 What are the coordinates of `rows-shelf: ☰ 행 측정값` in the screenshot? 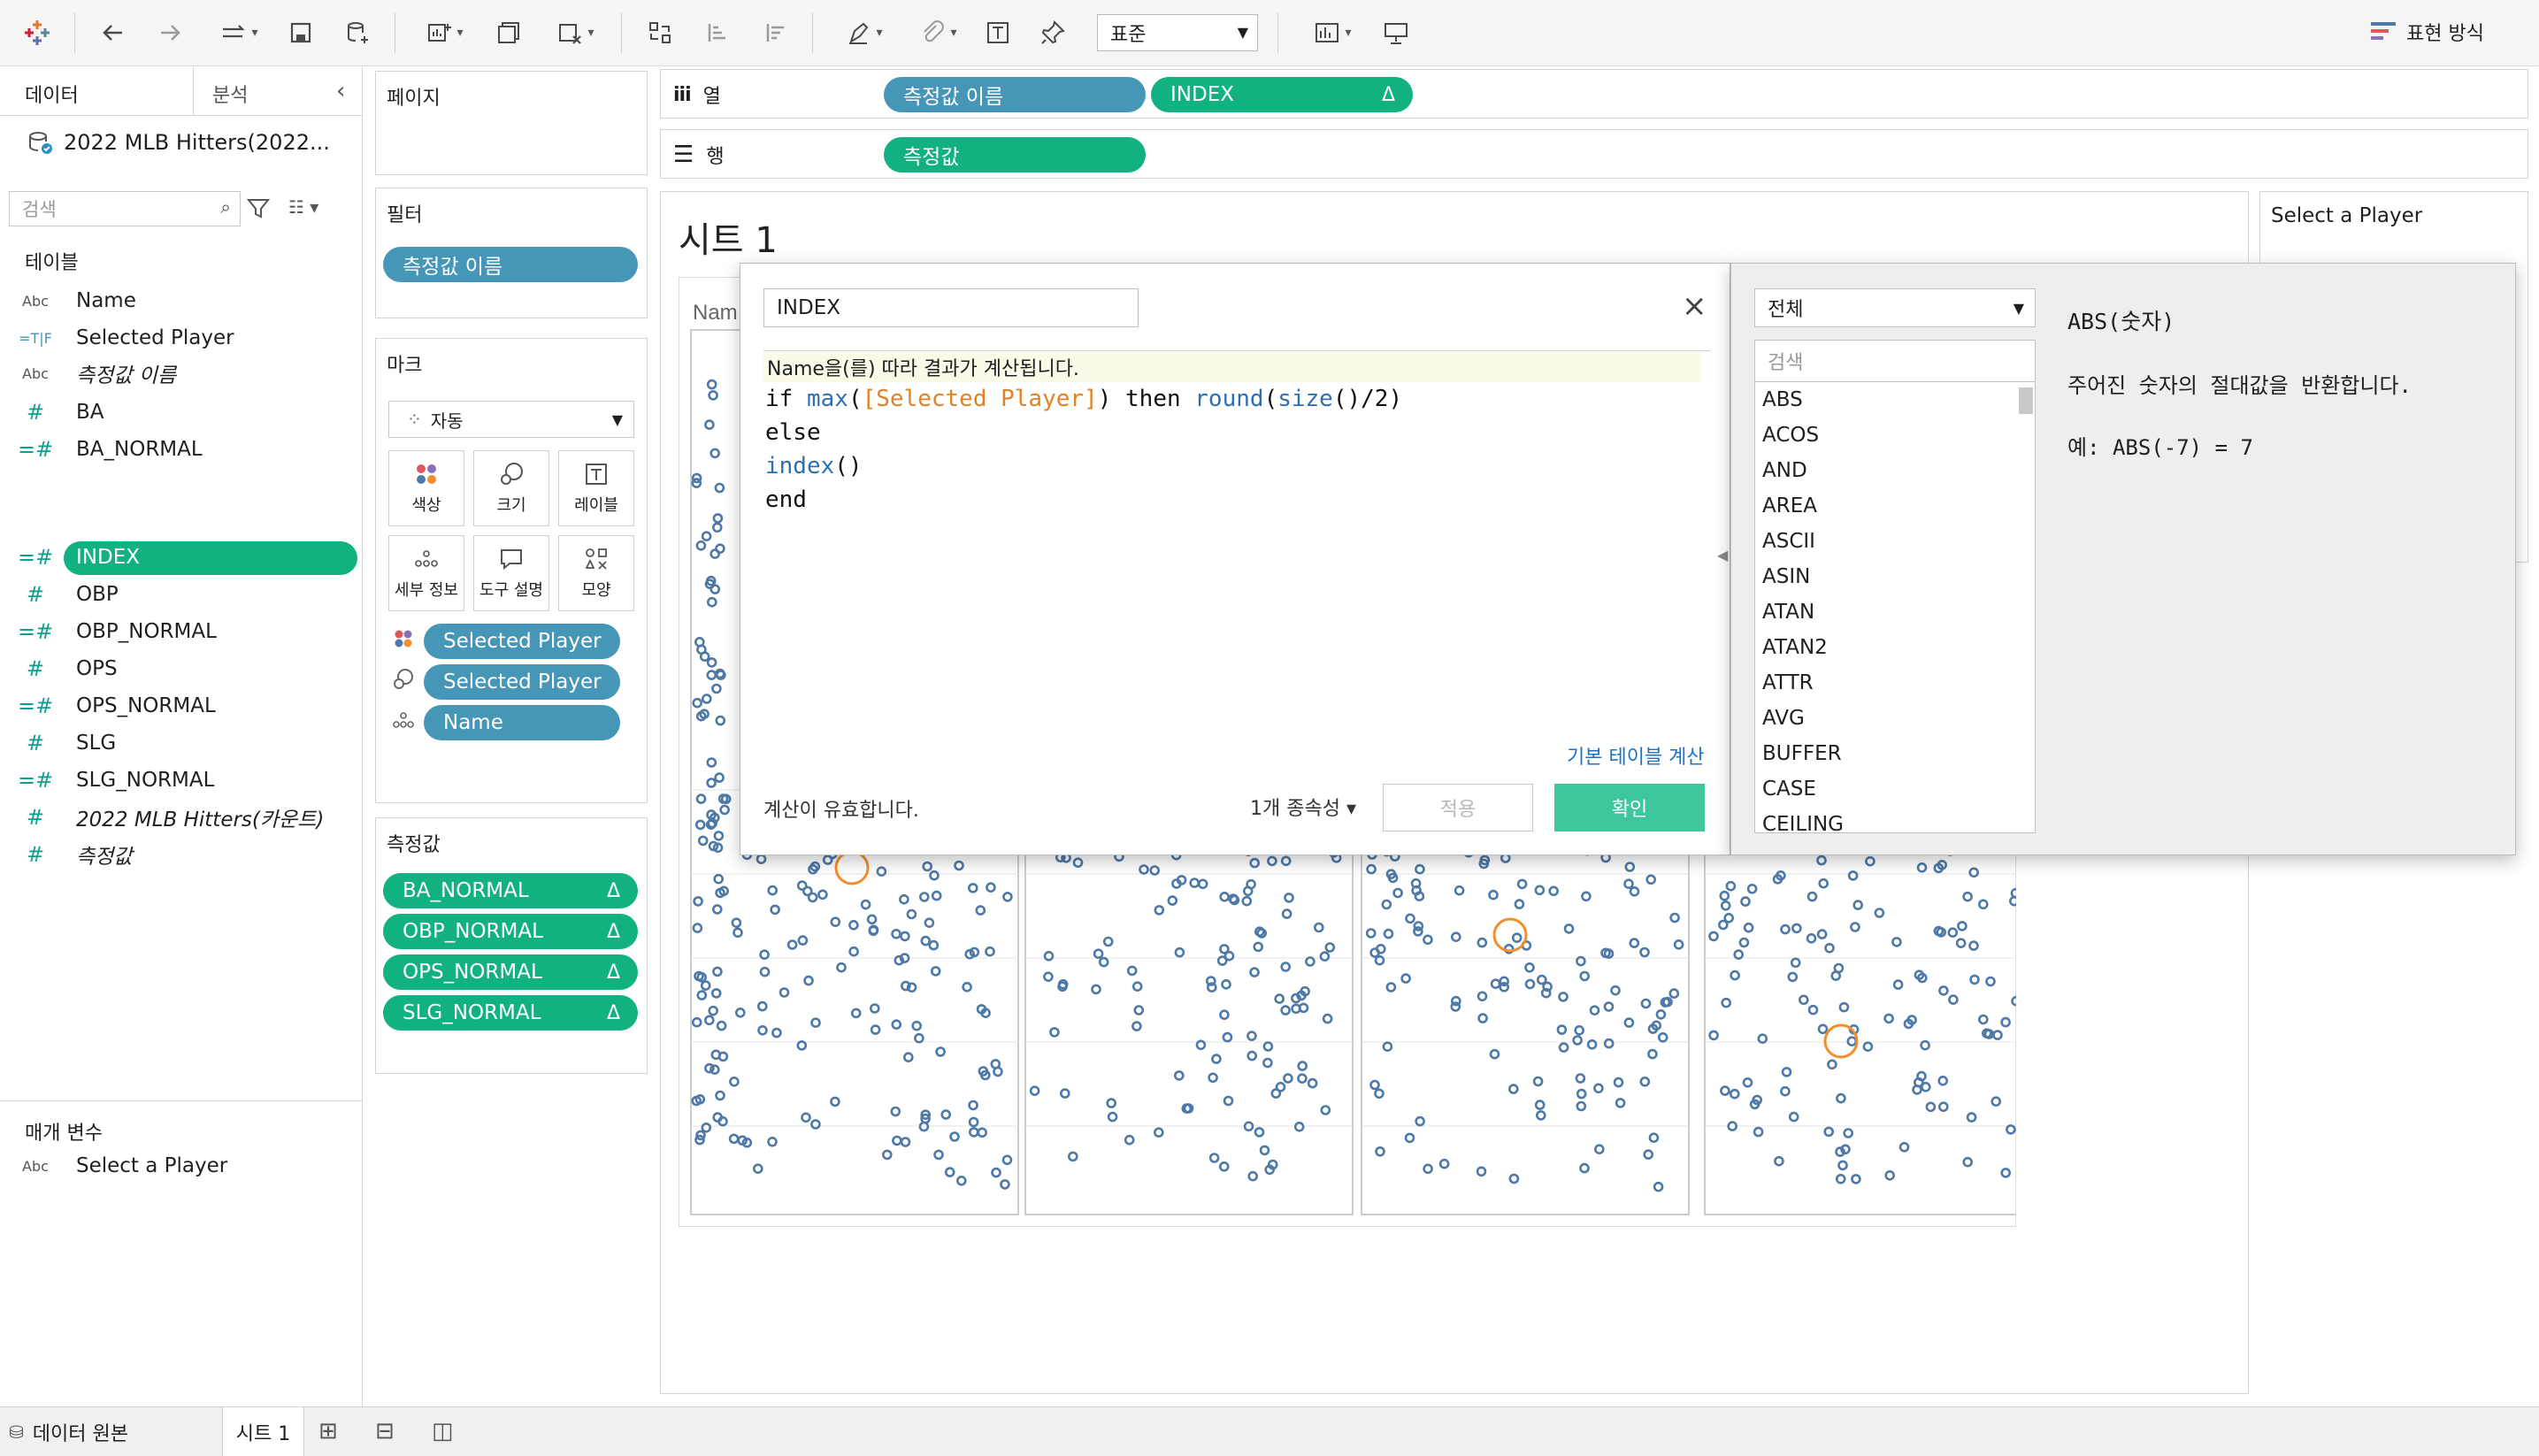 It's located at (1594, 154).